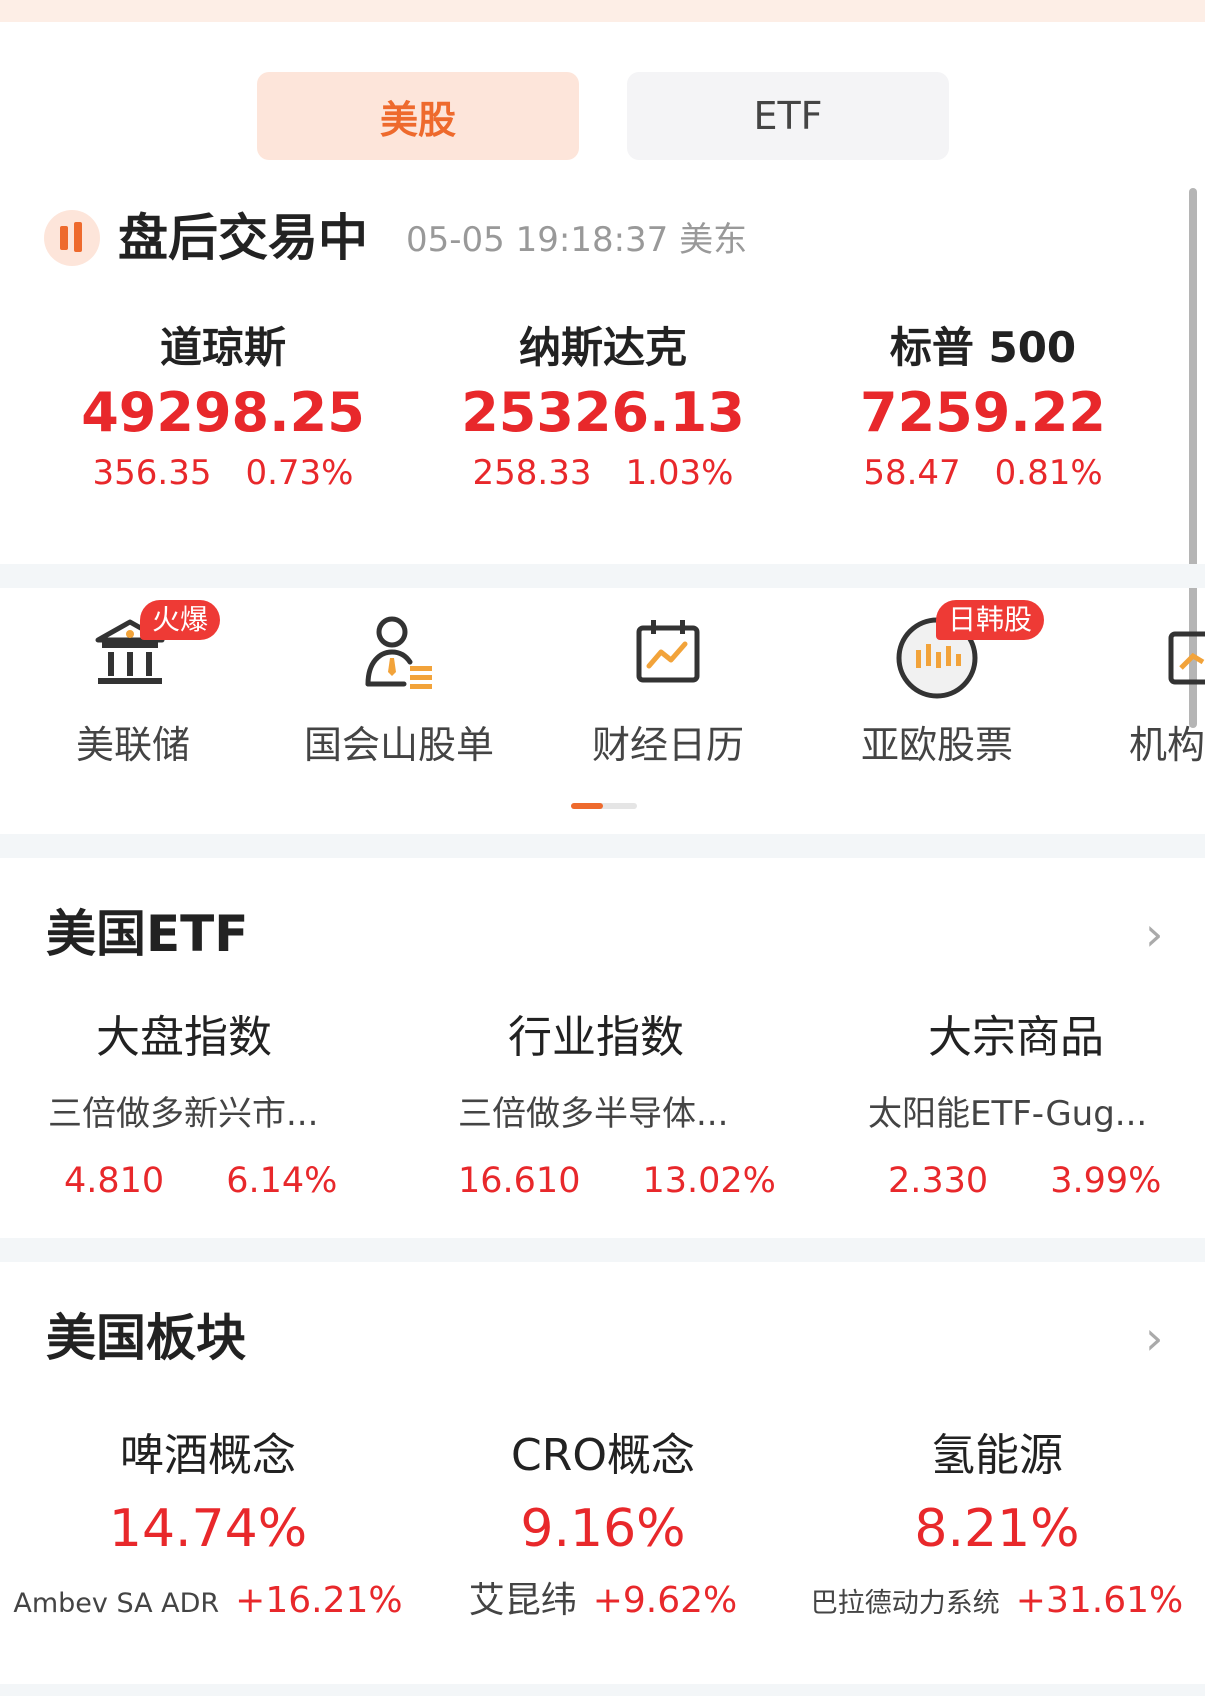  Describe the element at coordinates (1186, 655) in the screenshot. I see `monitor-chart-icon` at that location.